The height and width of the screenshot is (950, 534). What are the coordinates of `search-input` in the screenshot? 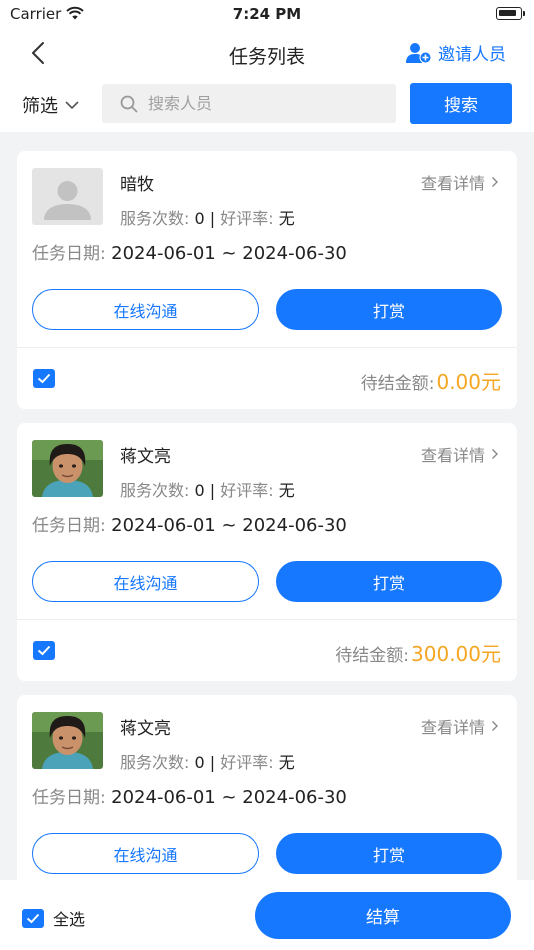 It's located at (263, 103).